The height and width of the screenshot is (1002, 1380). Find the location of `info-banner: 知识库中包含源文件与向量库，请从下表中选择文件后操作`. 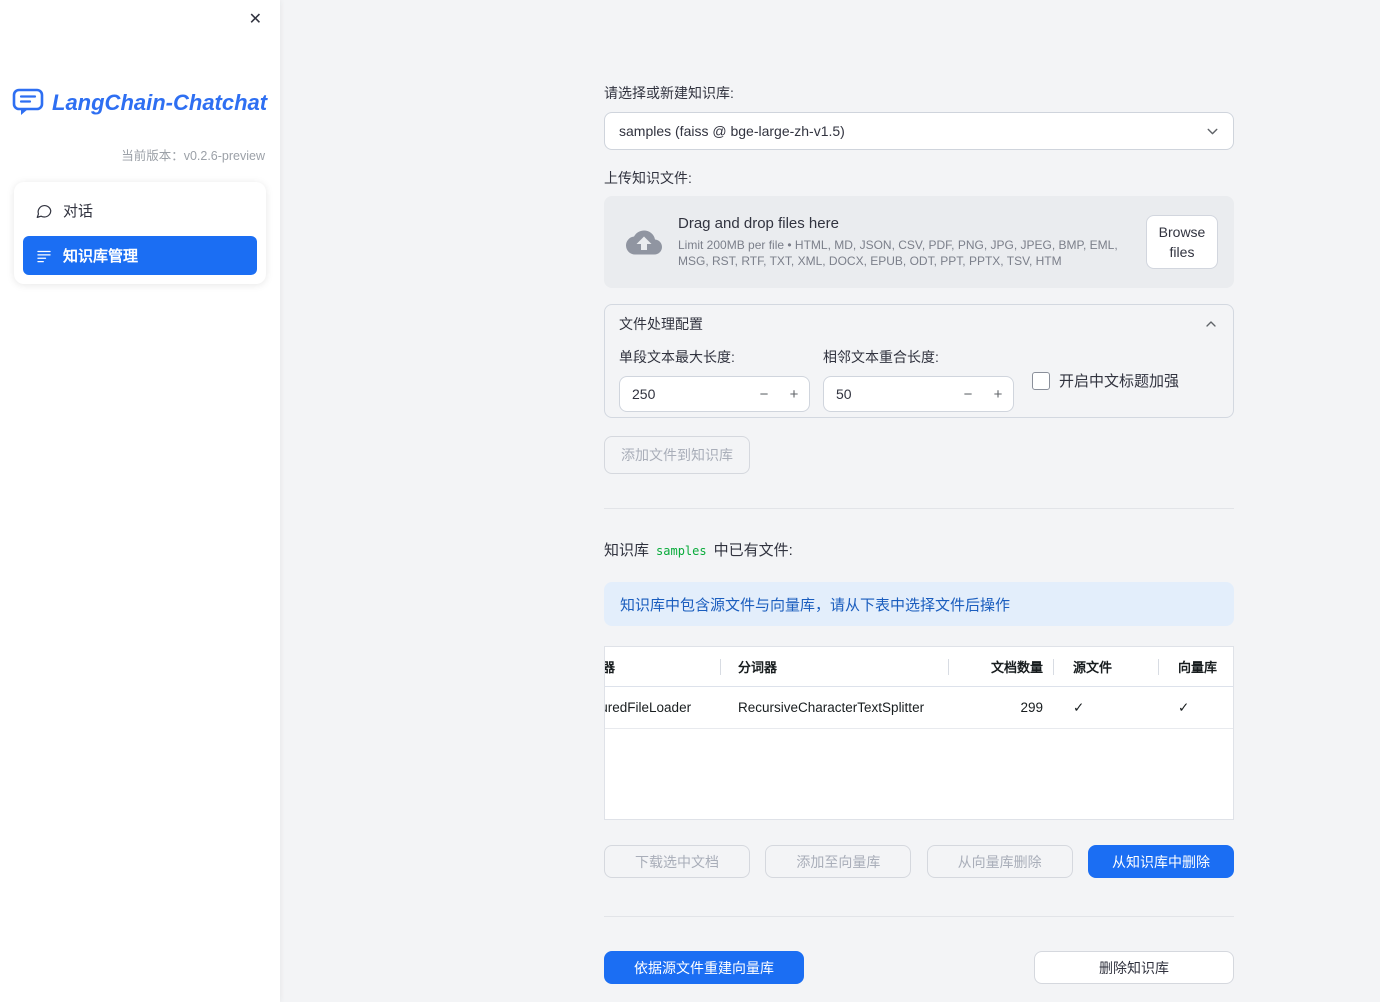

info-banner: 知识库中包含源文件与向量库，请从下表中选择文件后操作 is located at coordinates (919, 604).